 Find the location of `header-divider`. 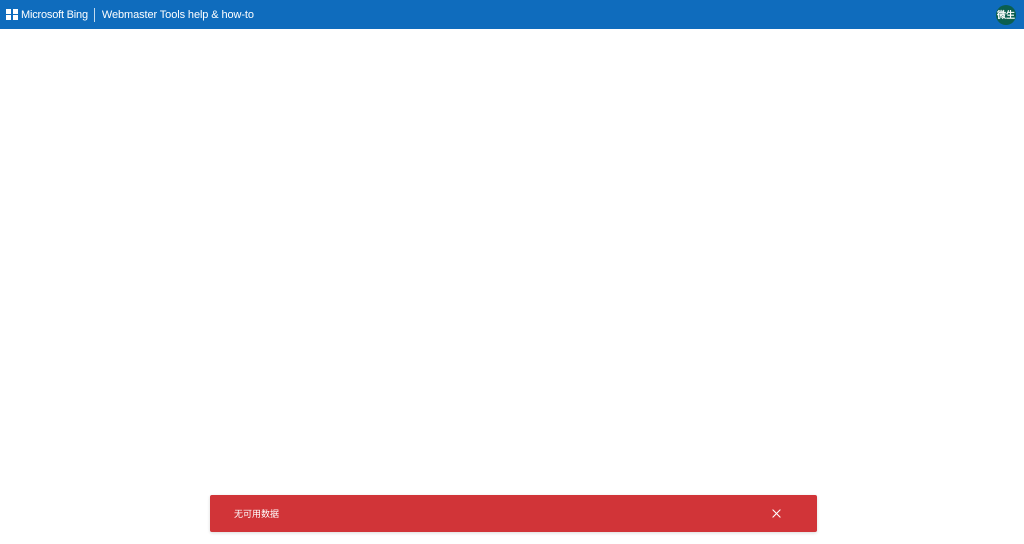

header-divider is located at coordinates (94, 14).